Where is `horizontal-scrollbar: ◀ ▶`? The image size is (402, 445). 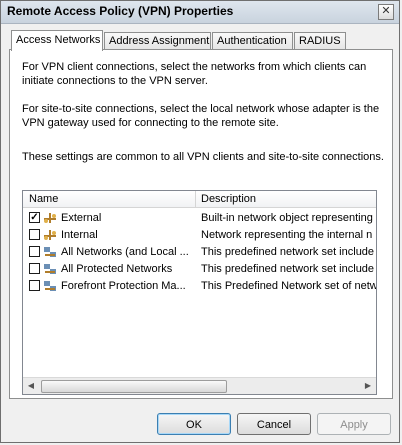
horizontal-scrollbar: ◀ ▶ is located at coordinates (199, 385).